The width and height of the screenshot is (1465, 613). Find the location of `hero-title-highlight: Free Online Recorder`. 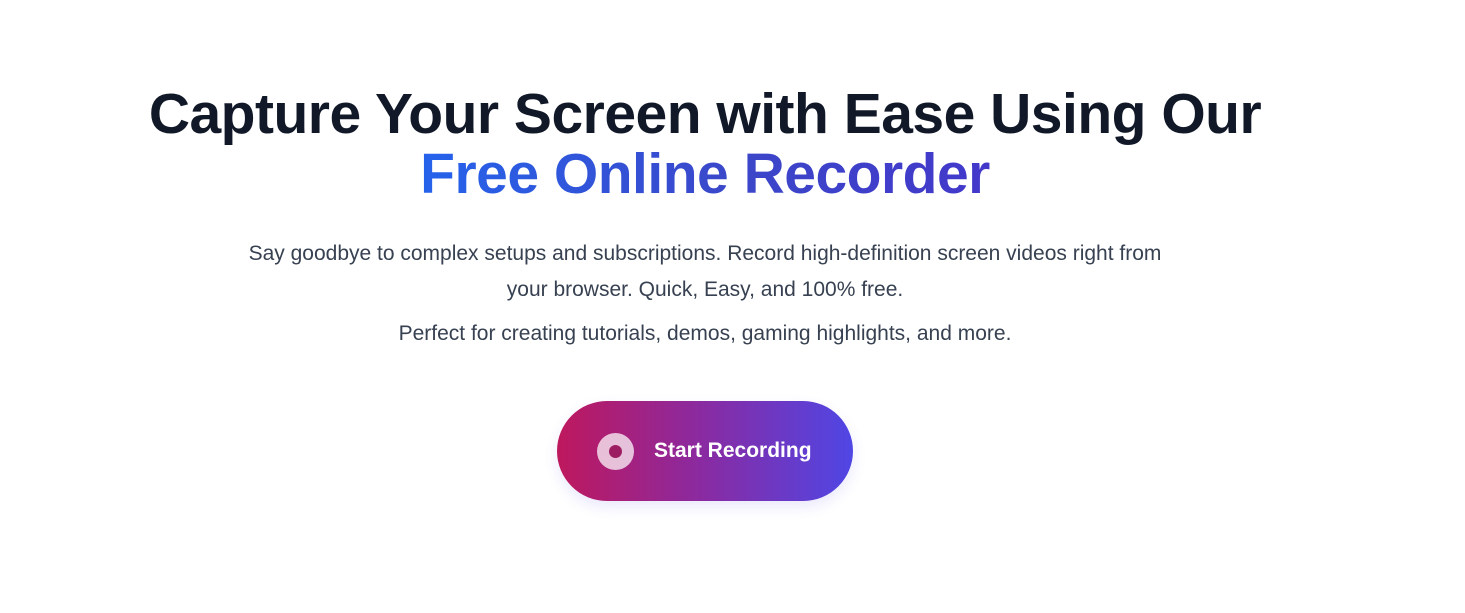

hero-title-highlight: Free Online Recorder is located at coordinates (705, 174).